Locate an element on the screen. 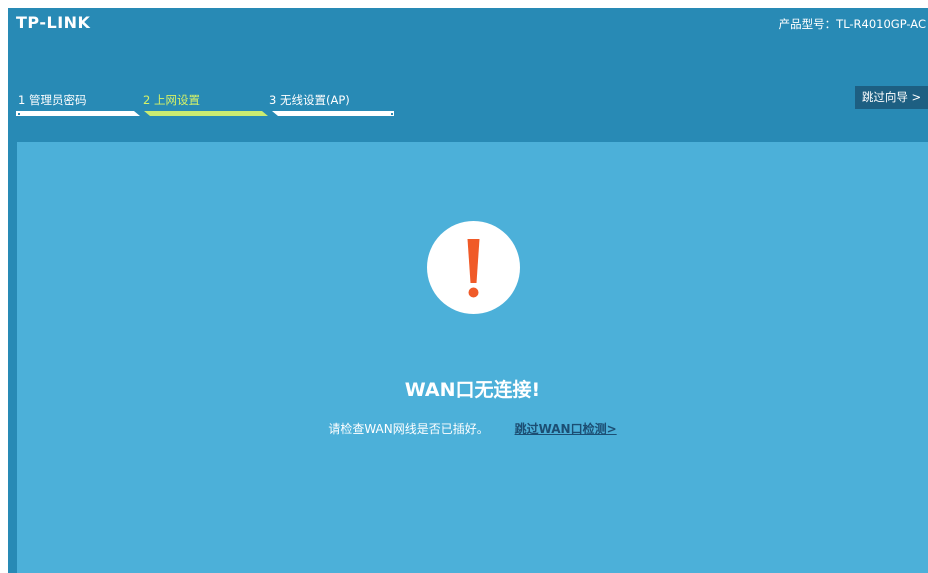  step-internet-settings-bar is located at coordinates (206, 113).